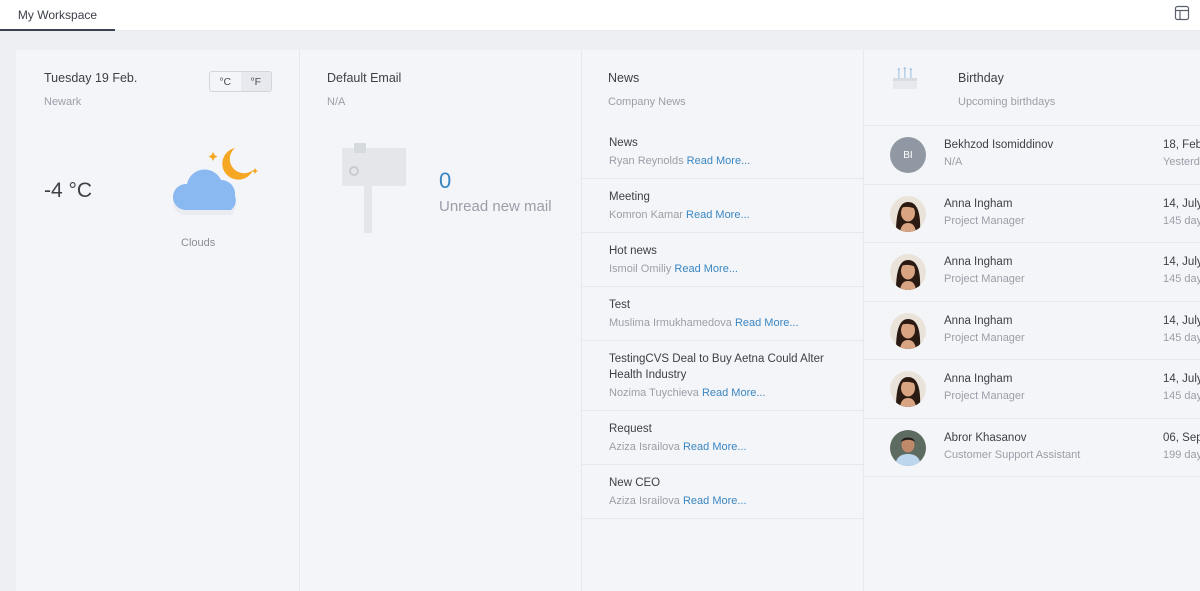 The width and height of the screenshot is (1200, 591). I want to click on mailbox-icon, so click(374, 188).